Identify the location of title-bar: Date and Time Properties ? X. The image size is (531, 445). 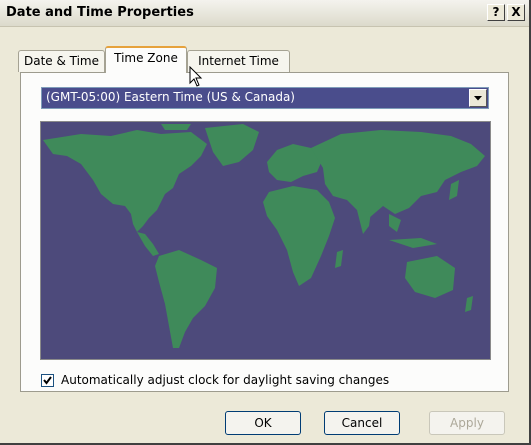
(264, 13).